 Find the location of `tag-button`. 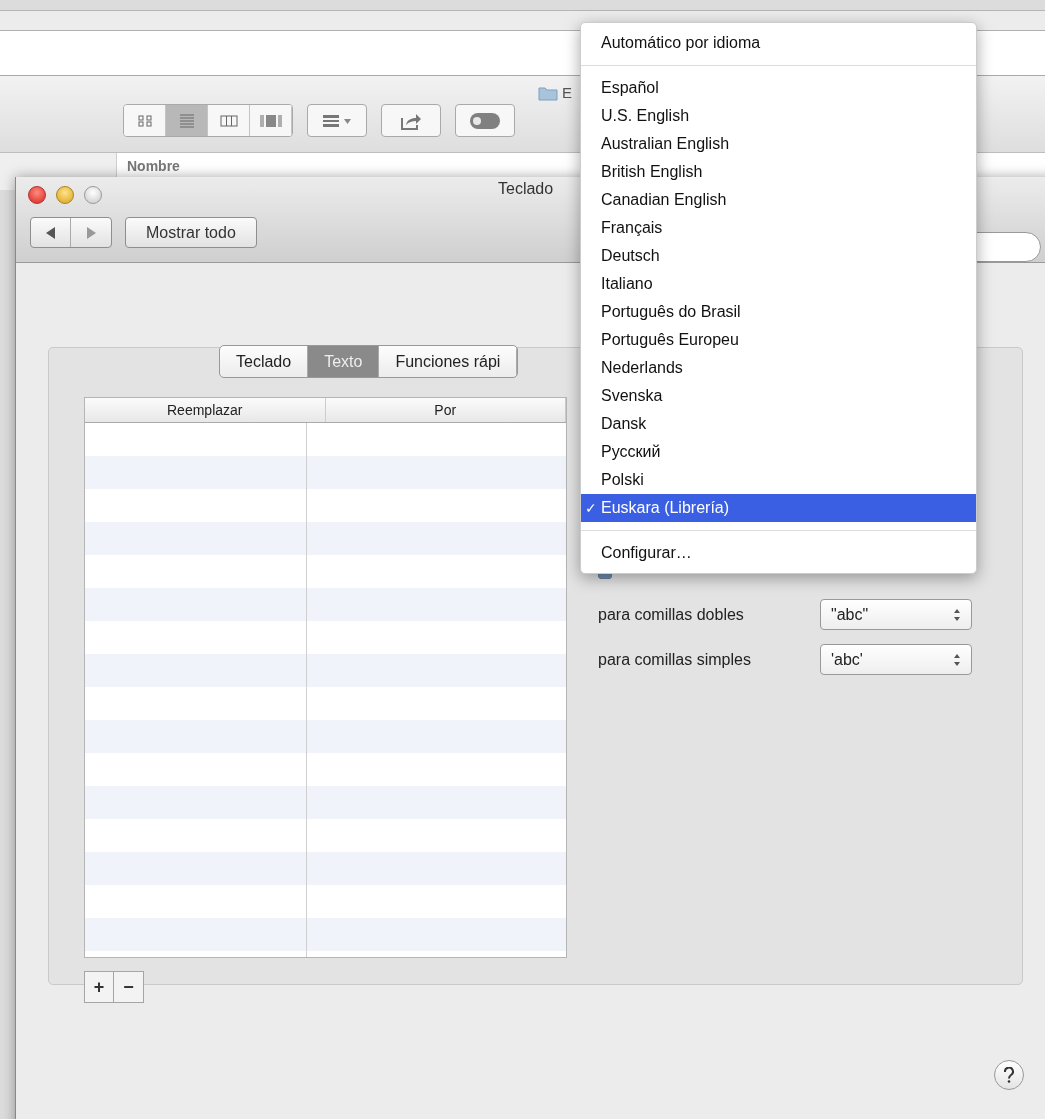

tag-button is located at coordinates (485, 120).